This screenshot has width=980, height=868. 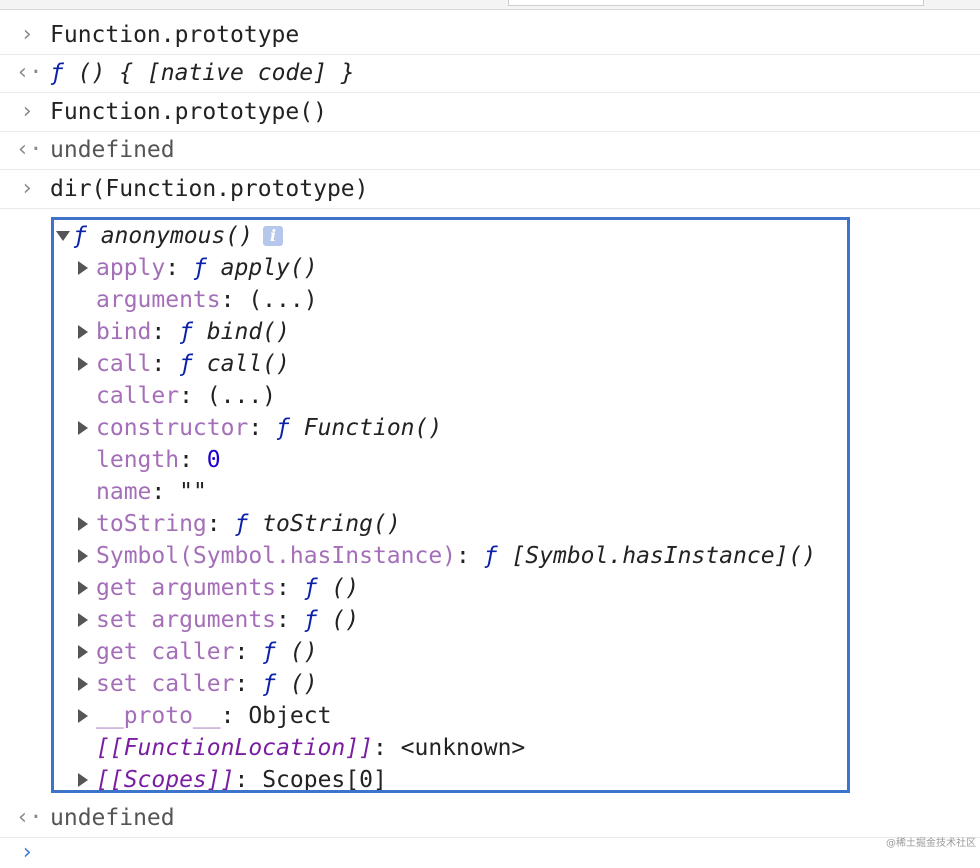 I want to click on console-input-text: Function.prototype, so click(x=175, y=35).